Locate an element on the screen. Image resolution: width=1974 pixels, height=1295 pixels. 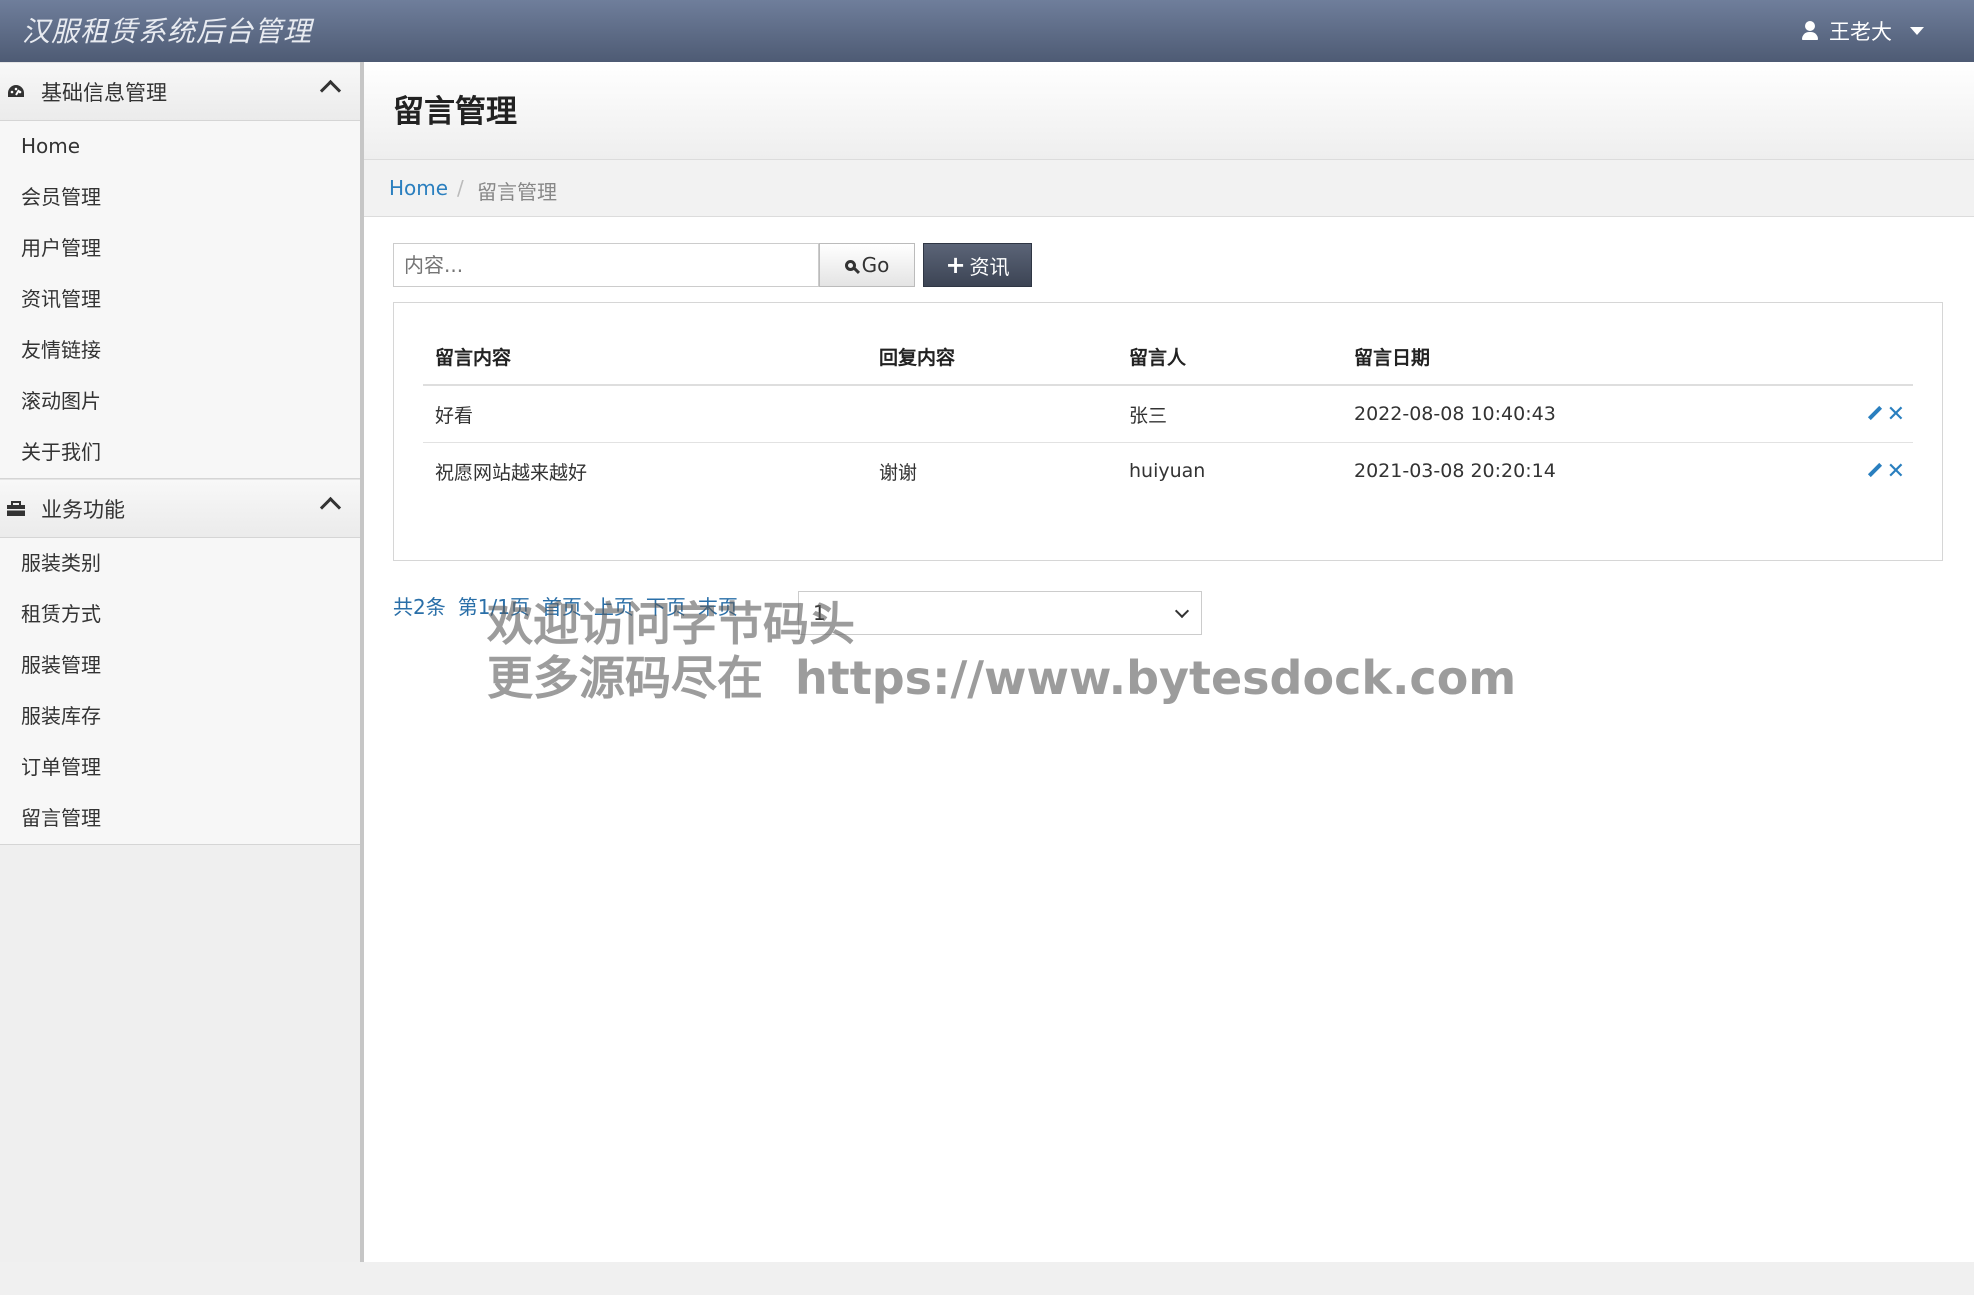
search-icon is located at coordinates (850, 265).